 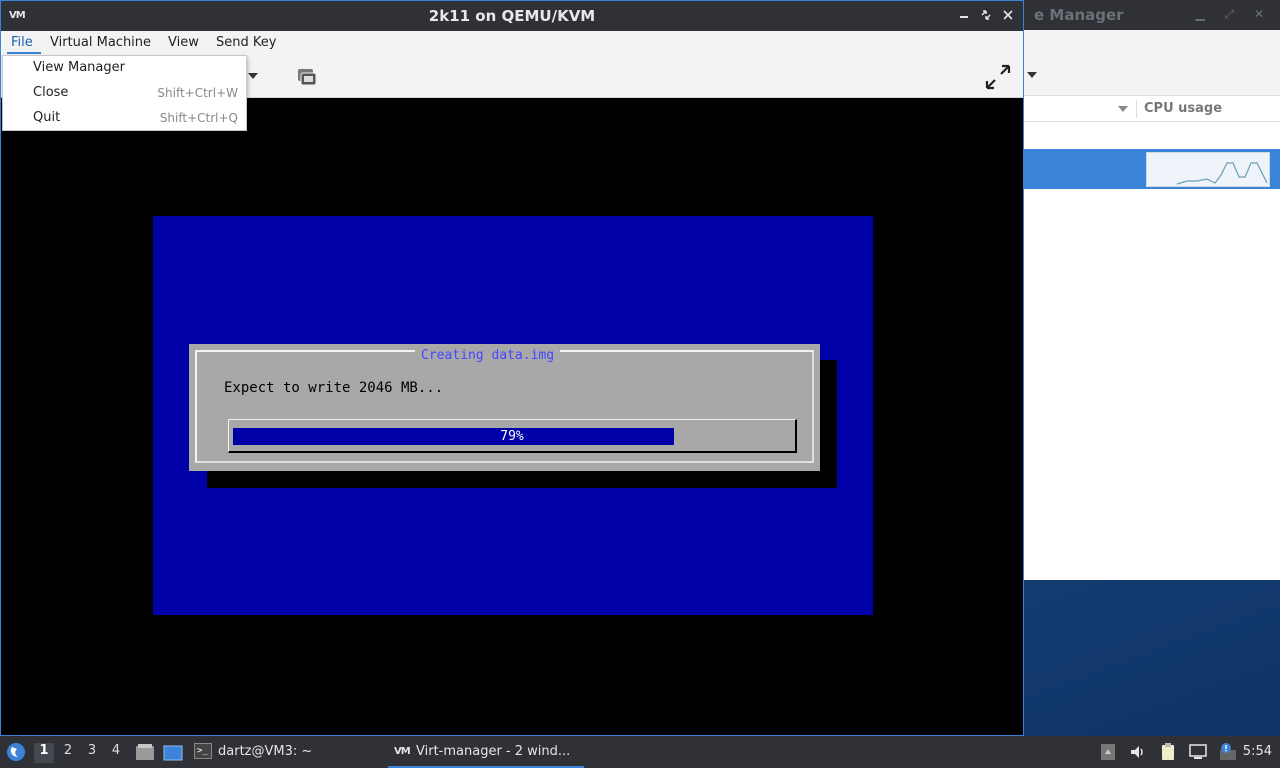 I want to click on start-menu-icon, so click(x=16, y=752).